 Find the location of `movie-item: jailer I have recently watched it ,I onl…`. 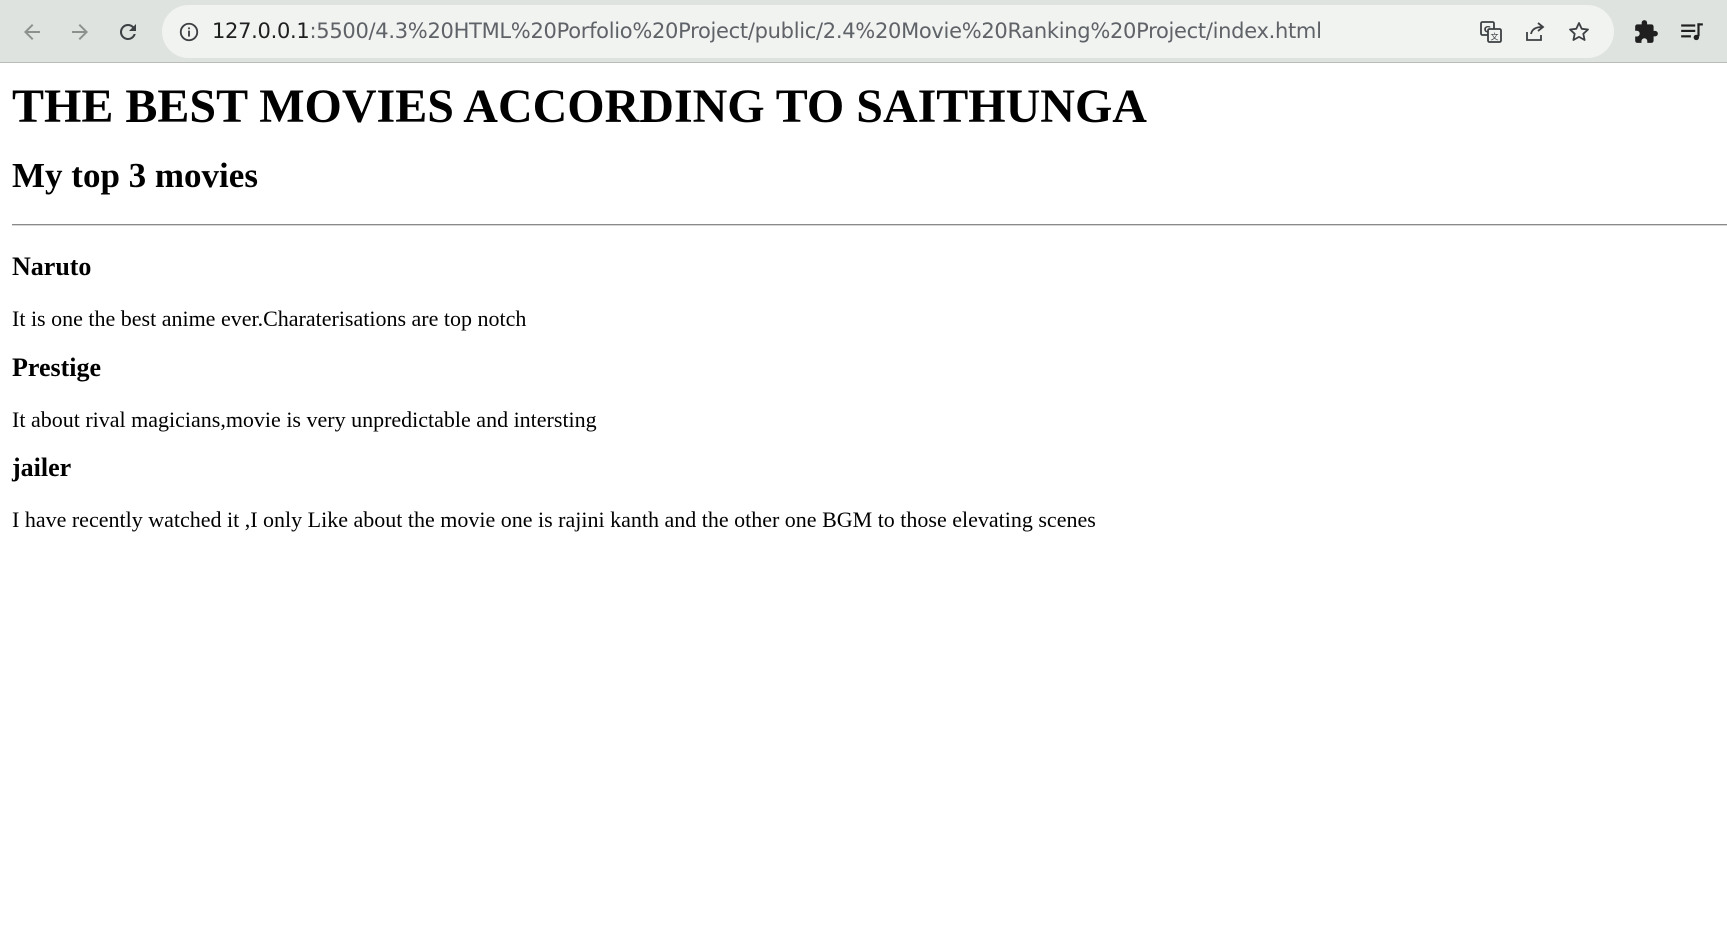

movie-item: jailer I have recently watched it ,I onl… is located at coordinates (869, 492).